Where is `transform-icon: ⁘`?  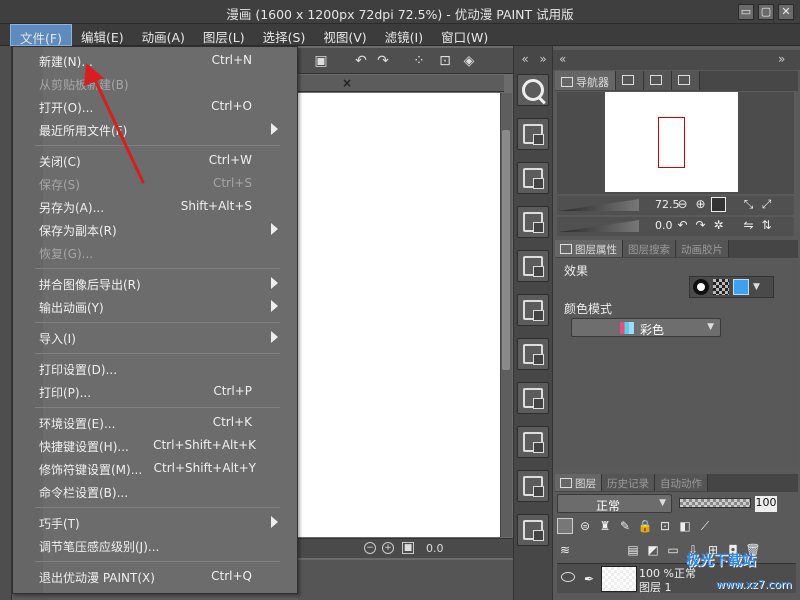 transform-icon: ⁘ is located at coordinates (419, 61).